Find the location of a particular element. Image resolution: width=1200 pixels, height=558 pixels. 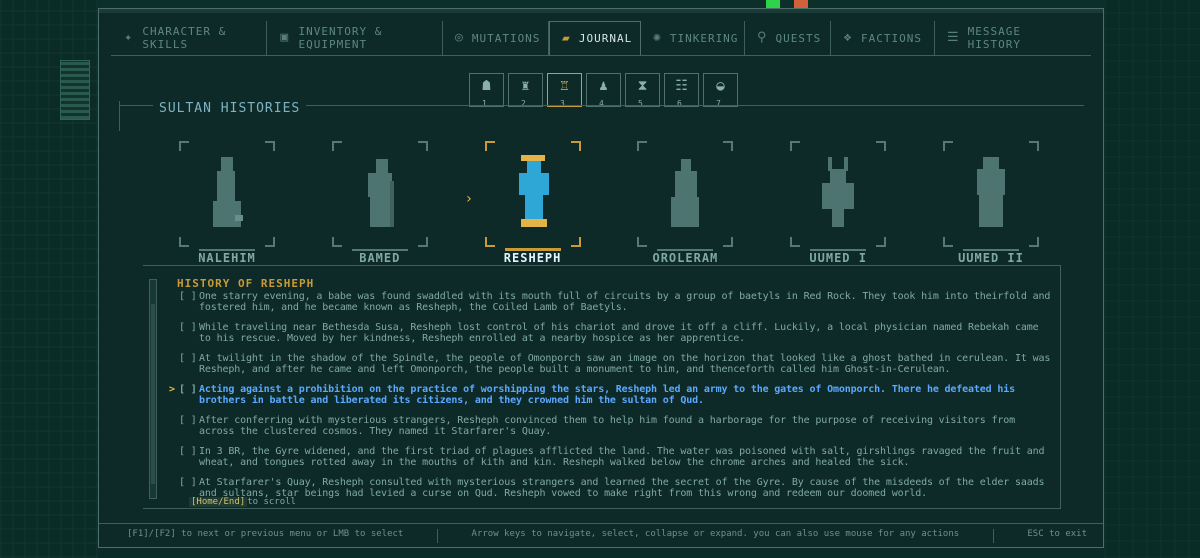

subtab-2: ♜ 2 is located at coordinates (525, 90).